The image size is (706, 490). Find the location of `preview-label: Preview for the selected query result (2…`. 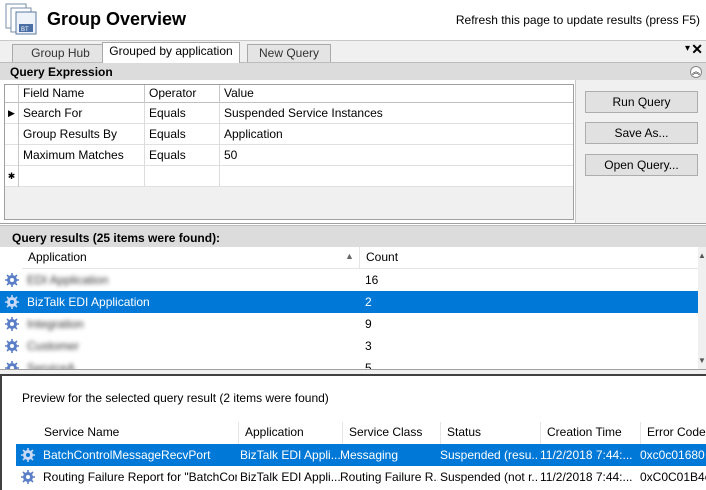

preview-label: Preview for the selected query result (2… is located at coordinates (175, 398).